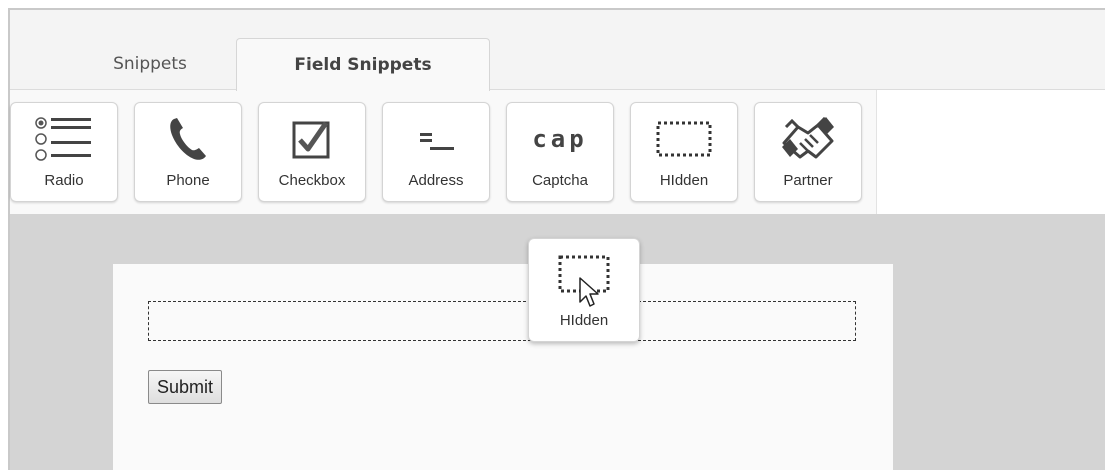 The image size is (1105, 470). I want to click on snippet-hidden: HIdden, so click(684, 152).